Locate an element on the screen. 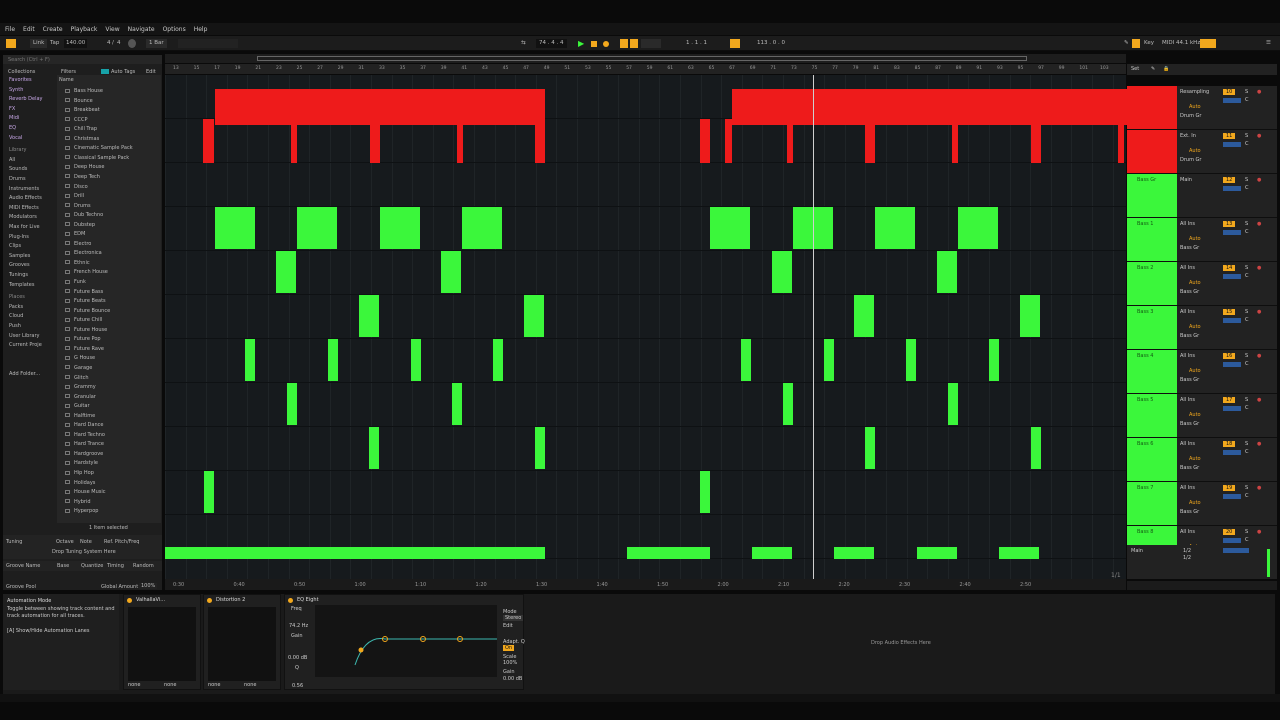 This screenshot has height=720, width=1280. macro-select-1: none is located at coordinates (134, 685).